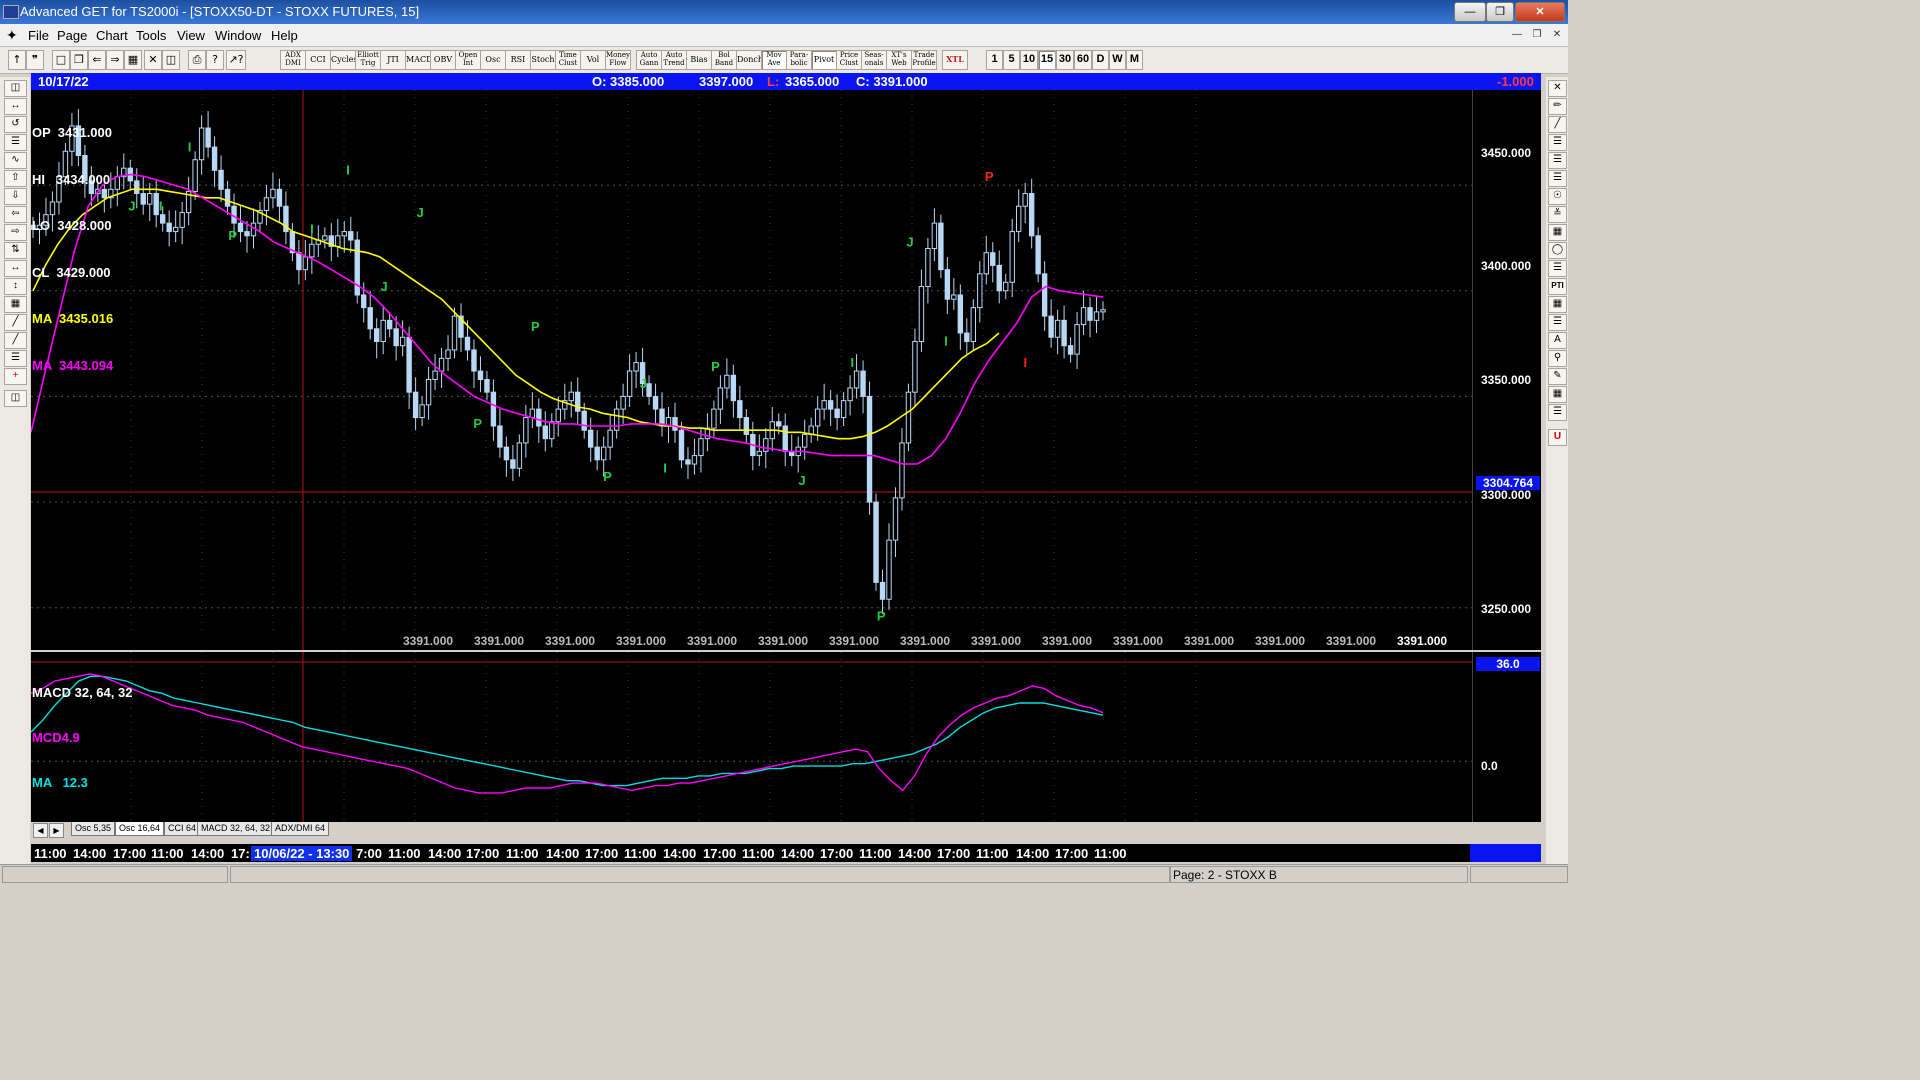 The image size is (1920, 1080). What do you see at coordinates (97, 60) in the screenshot?
I see `back-icon: ⇐` at bounding box center [97, 60].